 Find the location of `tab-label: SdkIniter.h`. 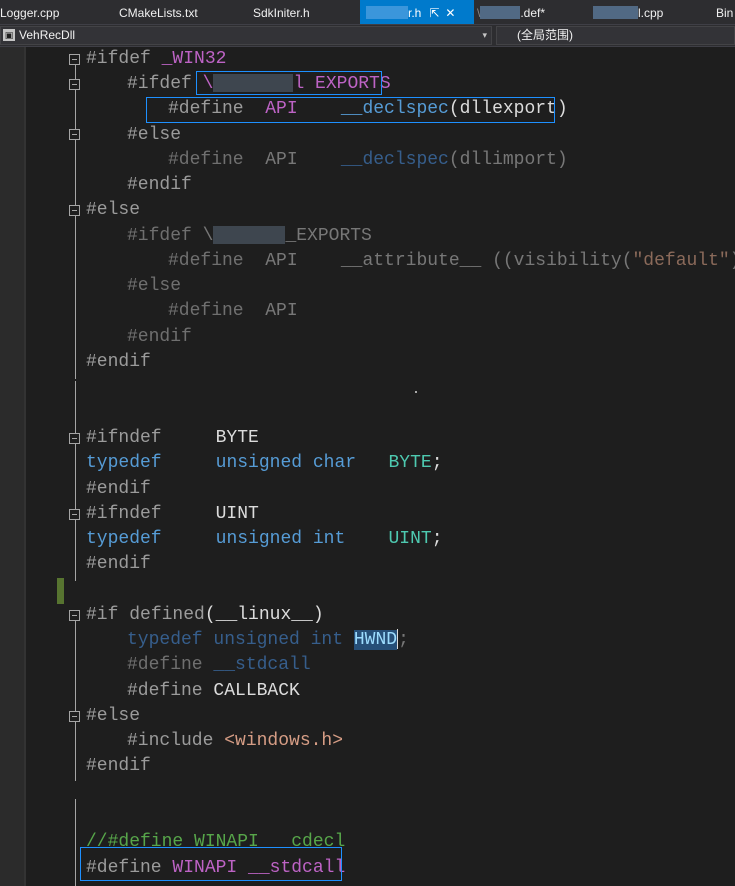

tab-label: SdkIniter.h is located at coordinates (281, 13).